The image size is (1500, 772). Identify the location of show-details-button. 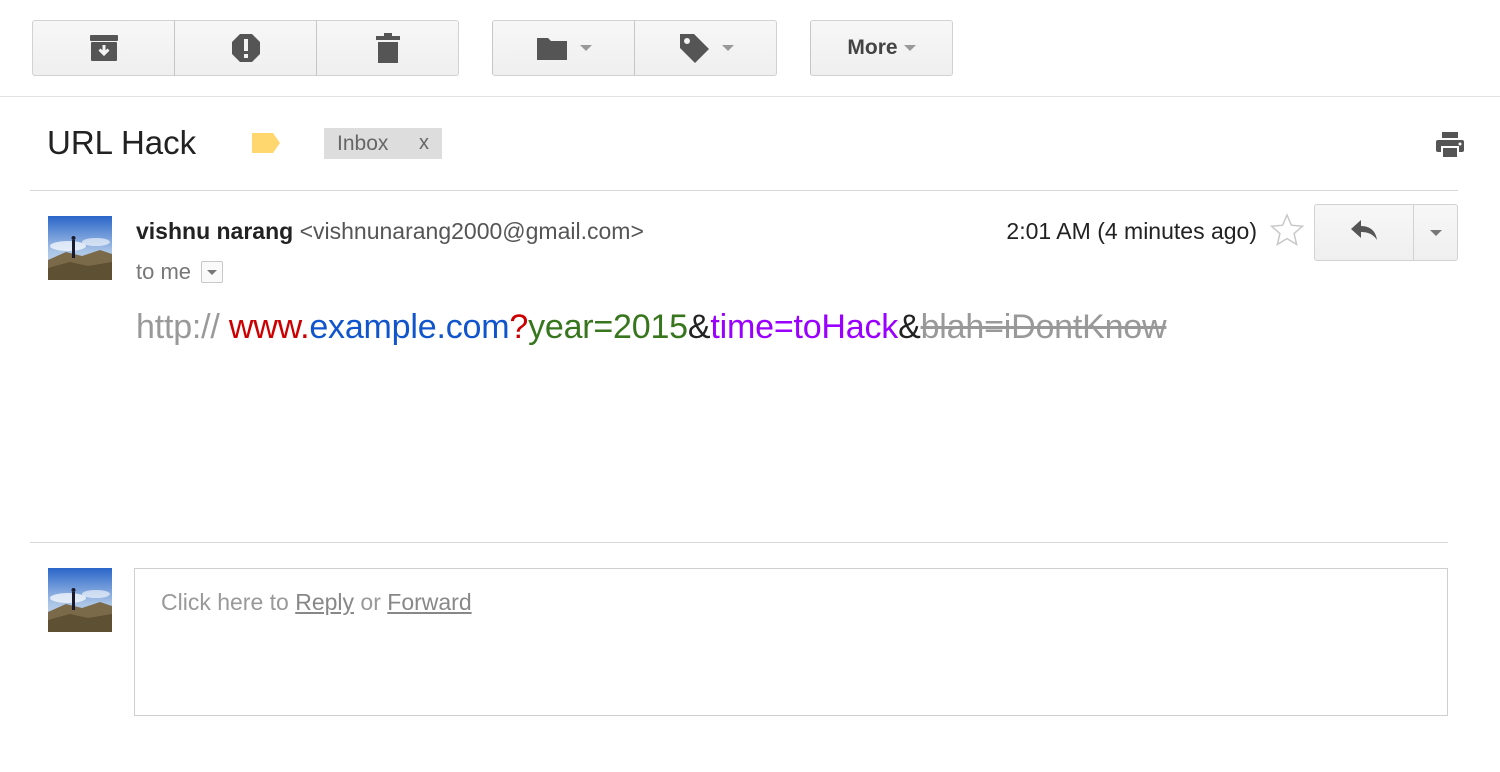
(212, 272).